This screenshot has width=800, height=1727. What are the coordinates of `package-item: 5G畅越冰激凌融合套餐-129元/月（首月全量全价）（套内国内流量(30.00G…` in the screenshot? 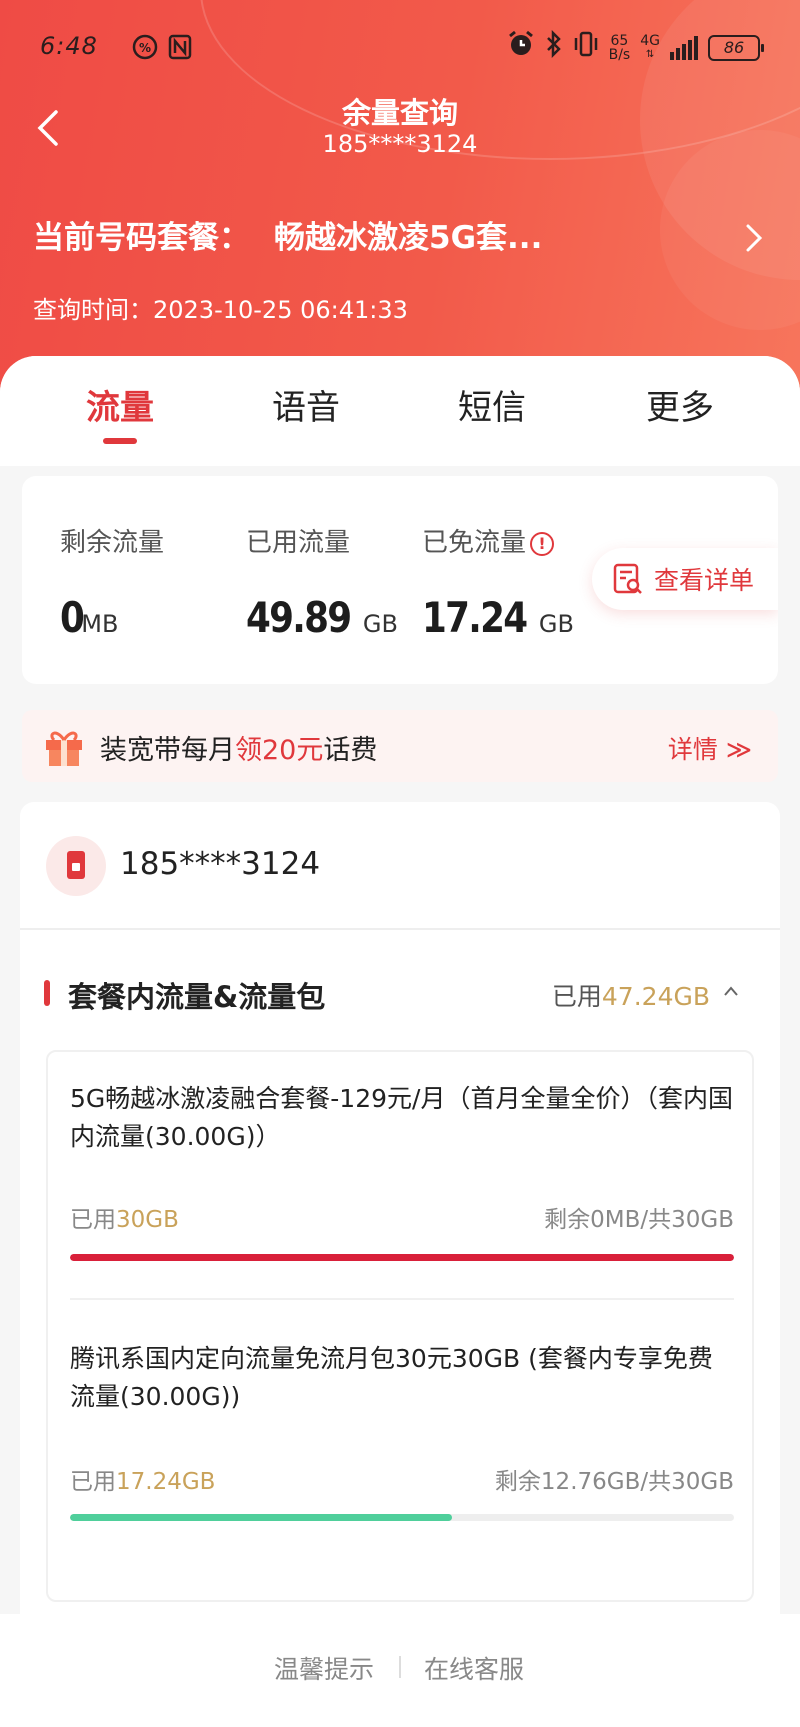 It's located at (402, 1170).